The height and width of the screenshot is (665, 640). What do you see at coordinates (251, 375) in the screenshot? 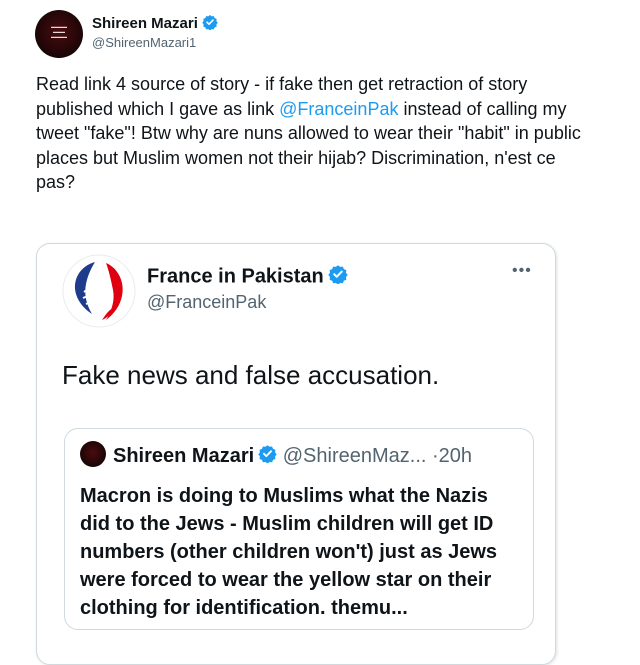
I see `quoted-tweet-text: Fake news and false accusation.` at bounding box center [251, 375].